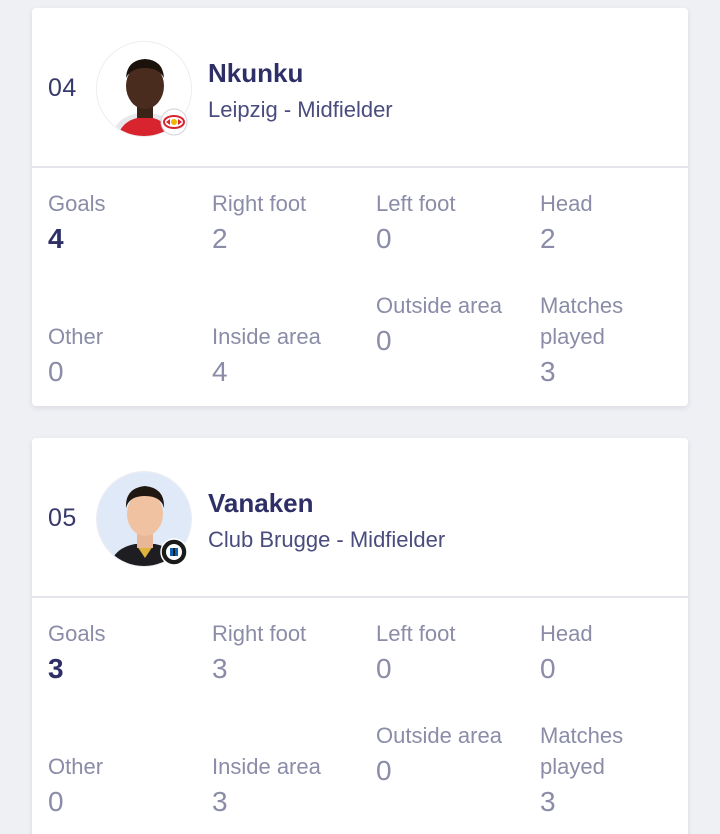  Describe the element at coordinates (255, 73) in the screenshot. I see `player-name: Nkunku` at that location.